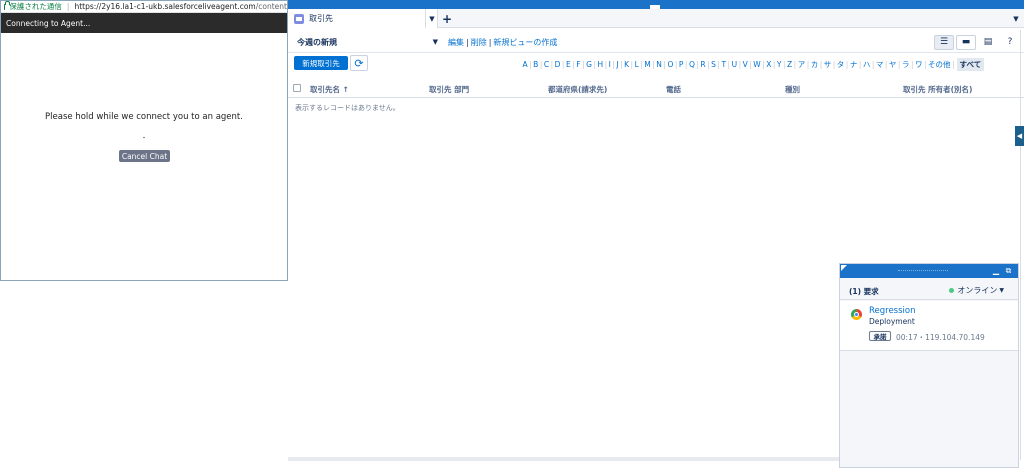 The height and width of the screenshot is (474, 1024). Describe the element at coordinates (918, 64) in the screenshot. I see `alphabet-filter-letter: ワ` at that location.